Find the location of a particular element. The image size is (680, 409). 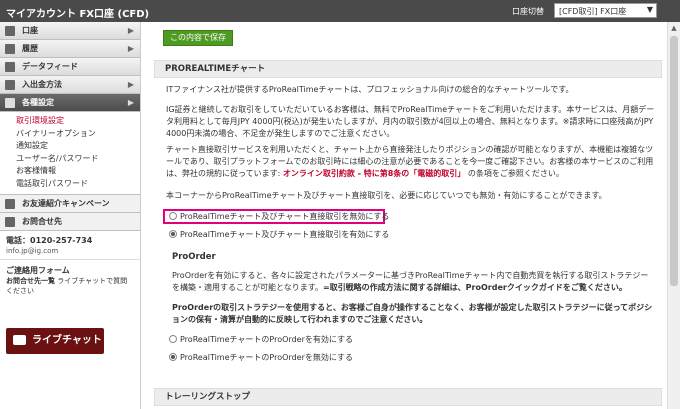

contact-tel: 電話：0120-257-734 is located at coordinates (49, 240).